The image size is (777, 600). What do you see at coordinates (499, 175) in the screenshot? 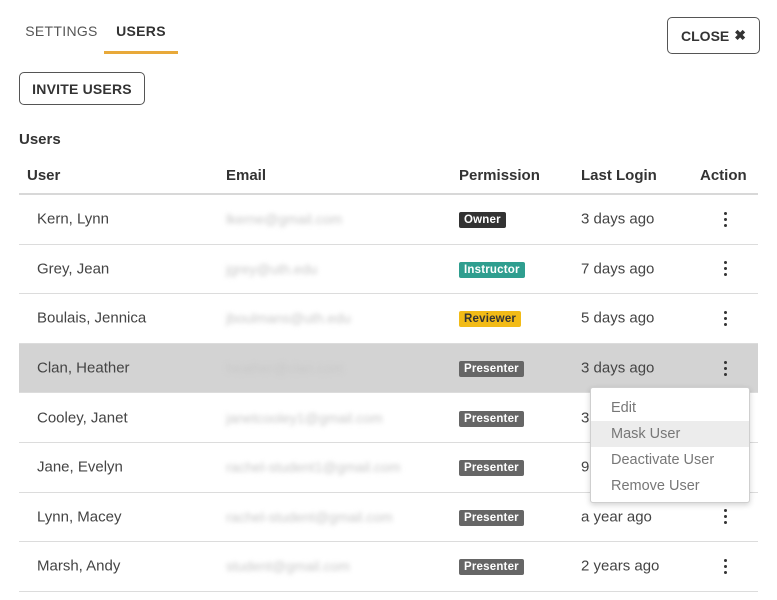
I see `header-permission: Permission` at bounding box center [499, 175].